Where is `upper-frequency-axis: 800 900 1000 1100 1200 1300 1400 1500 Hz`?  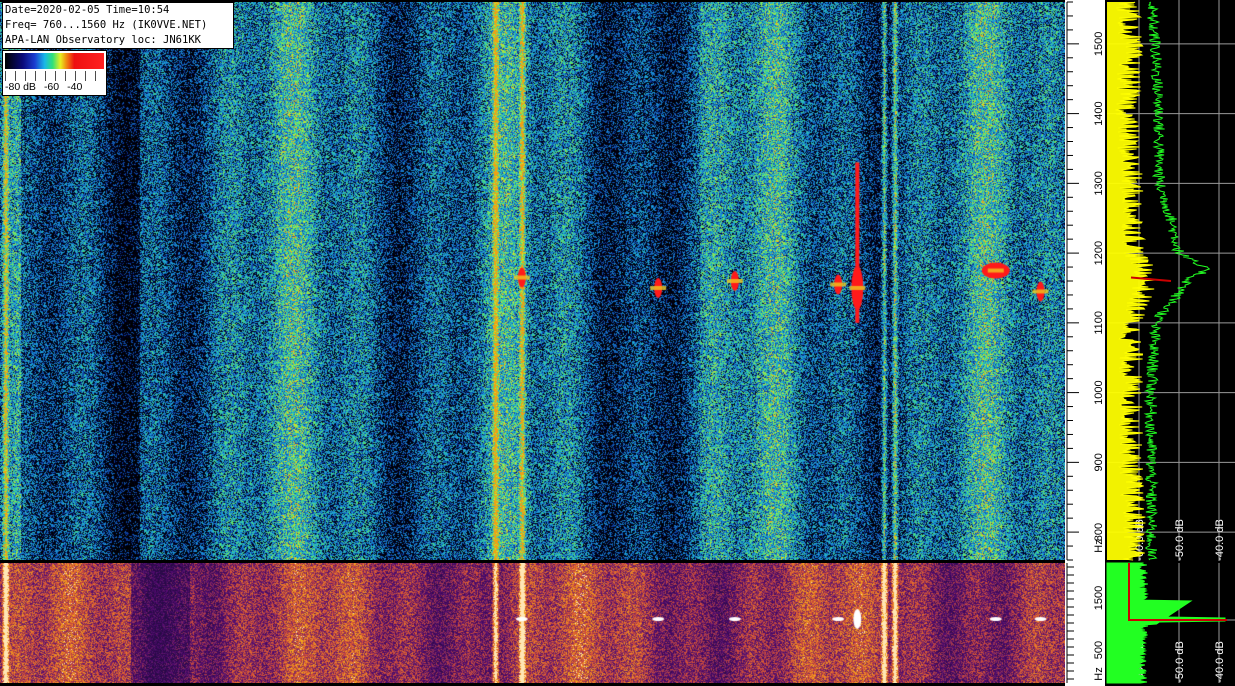 upper-frequency-axis: 800 900 1000 1100 1200 1300 1400 1500 Hz is located at coordinates (1085, 280).